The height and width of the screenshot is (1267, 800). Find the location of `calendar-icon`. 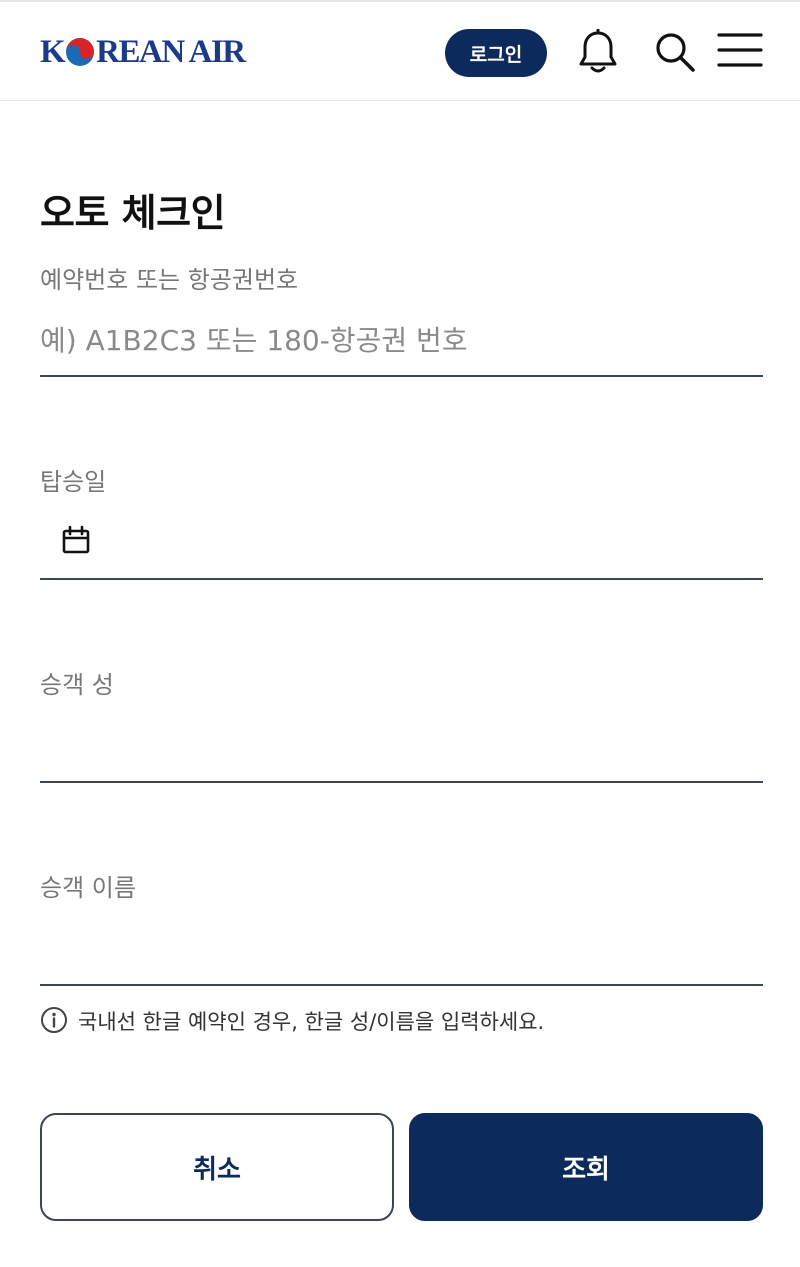

calendar-icon is located at coordinates (76, 540).